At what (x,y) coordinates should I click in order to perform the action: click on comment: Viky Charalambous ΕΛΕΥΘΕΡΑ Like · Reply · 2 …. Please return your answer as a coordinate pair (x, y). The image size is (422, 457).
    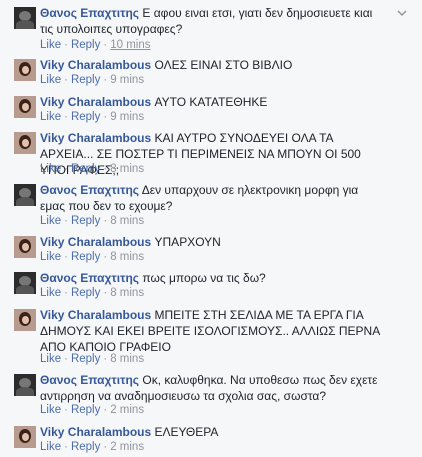
    Looking at the image, I should click on (214, 440).